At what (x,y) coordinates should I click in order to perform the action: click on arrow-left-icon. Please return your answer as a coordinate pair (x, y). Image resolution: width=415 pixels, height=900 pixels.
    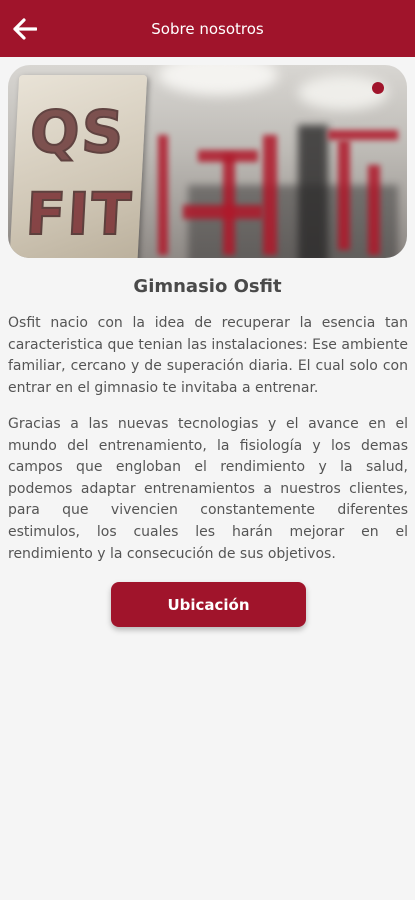
    Looking at the image, I should click on (25, 29).